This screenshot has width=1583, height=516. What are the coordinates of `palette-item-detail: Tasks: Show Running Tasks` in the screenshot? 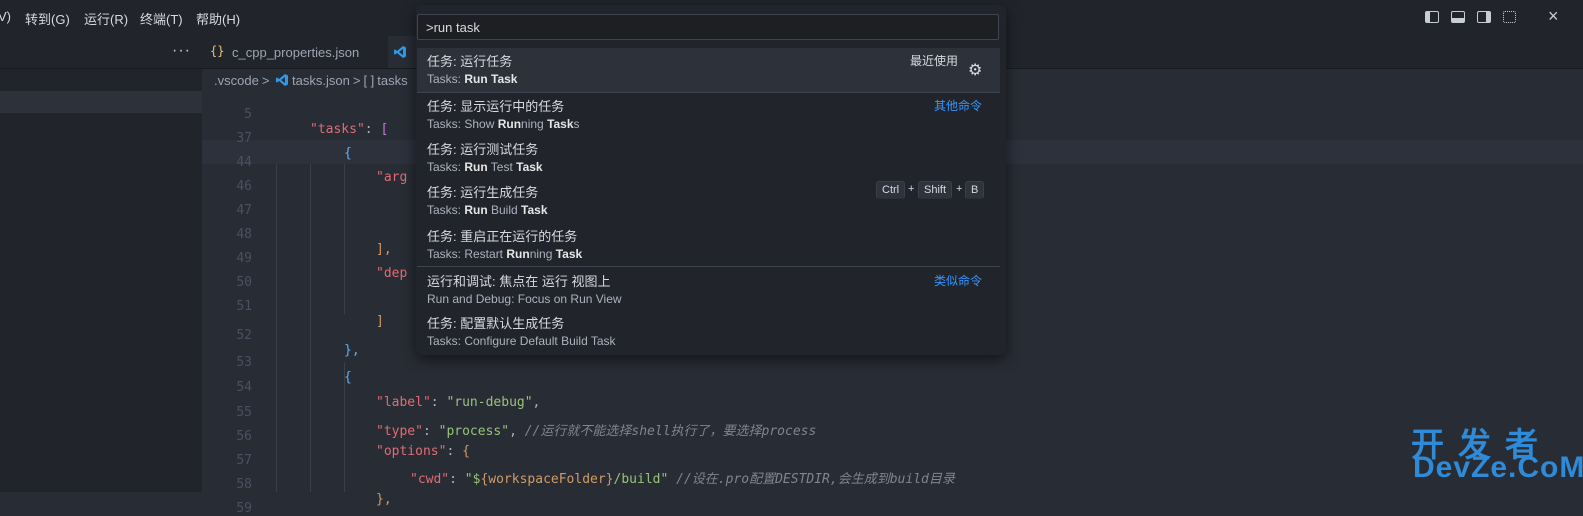 It's located at (503, 124).